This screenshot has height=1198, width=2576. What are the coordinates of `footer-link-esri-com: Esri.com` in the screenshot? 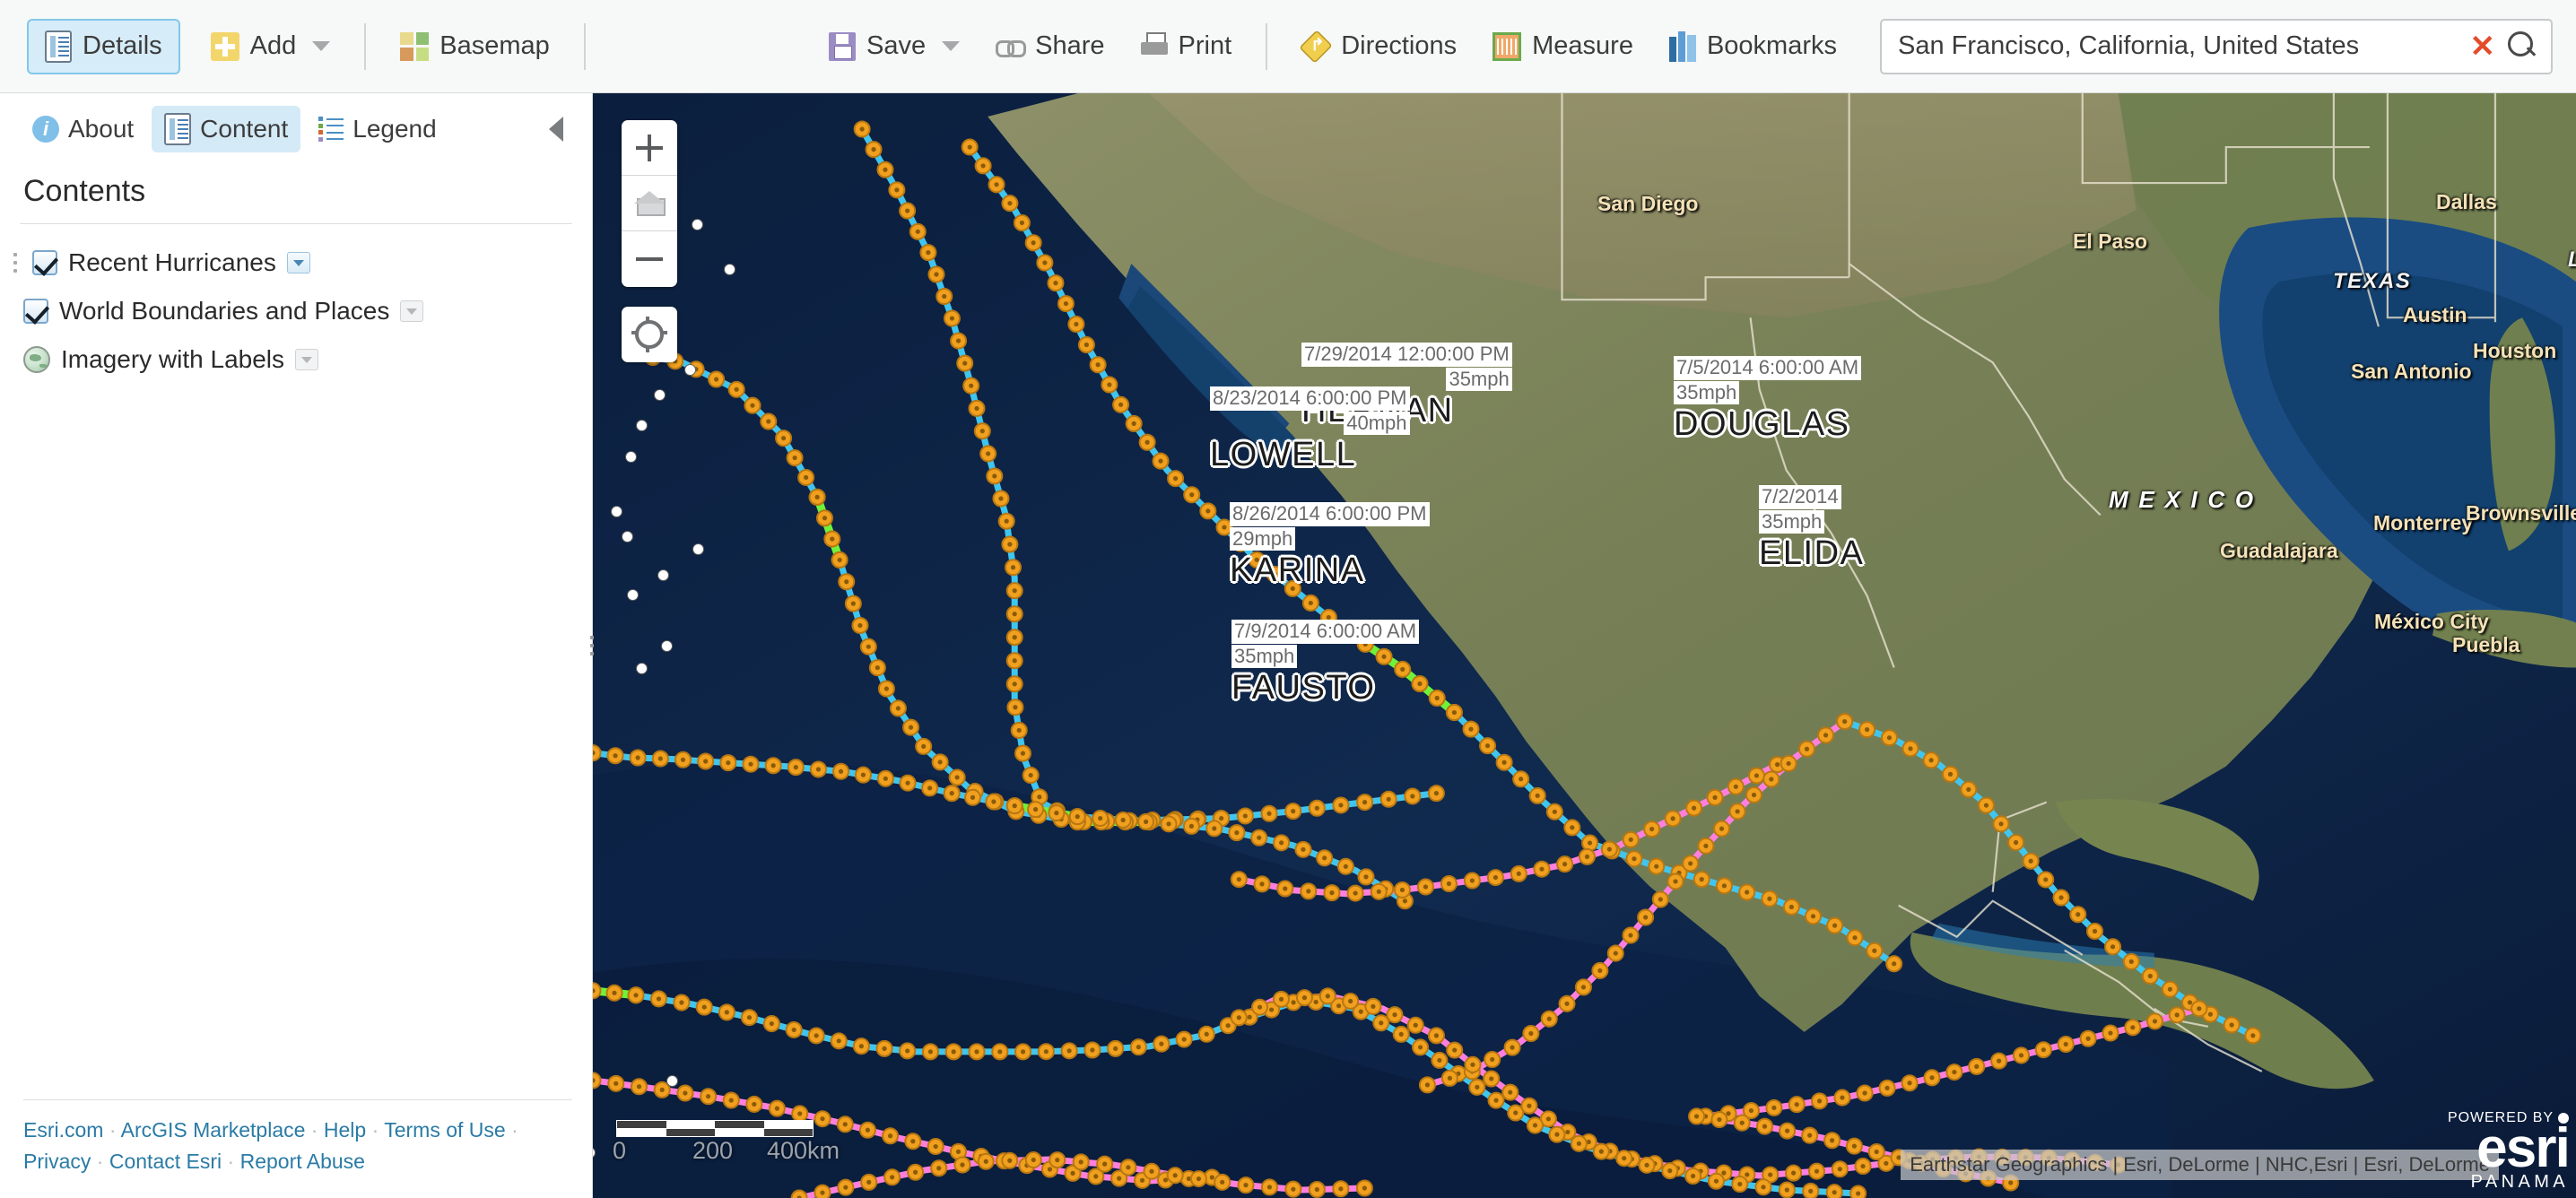 It's located at (63, 1130).